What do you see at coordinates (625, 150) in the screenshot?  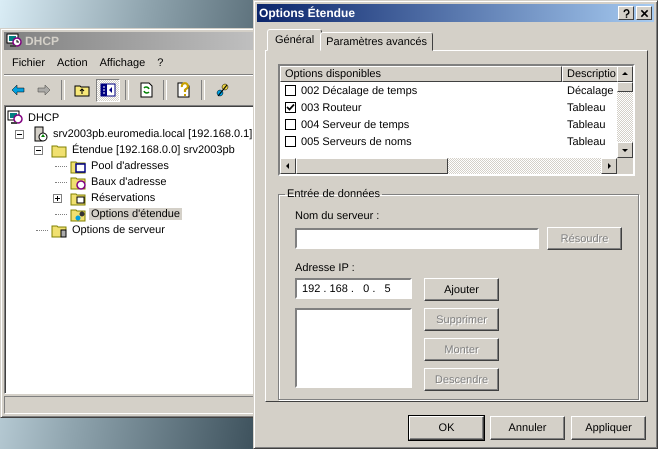 I see `down-arrow-icon` at bounding box center [625, 150].